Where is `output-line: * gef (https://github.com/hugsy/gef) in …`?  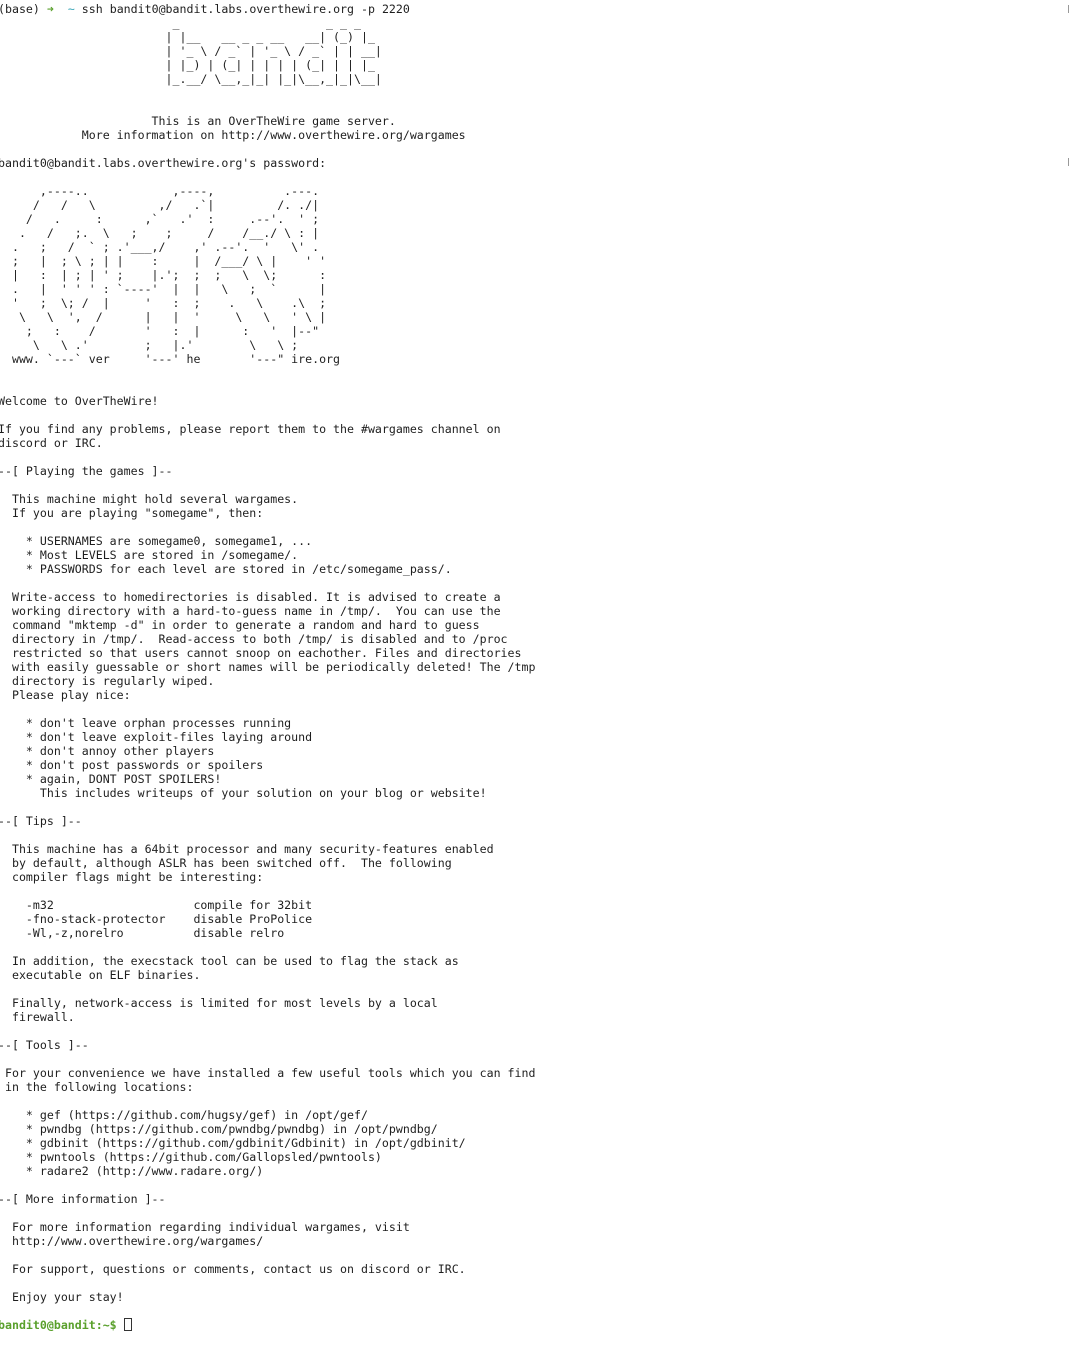 output-line: * gef (https://github.com/hugsy/gef) in … is located at coordinates (184, 1115).